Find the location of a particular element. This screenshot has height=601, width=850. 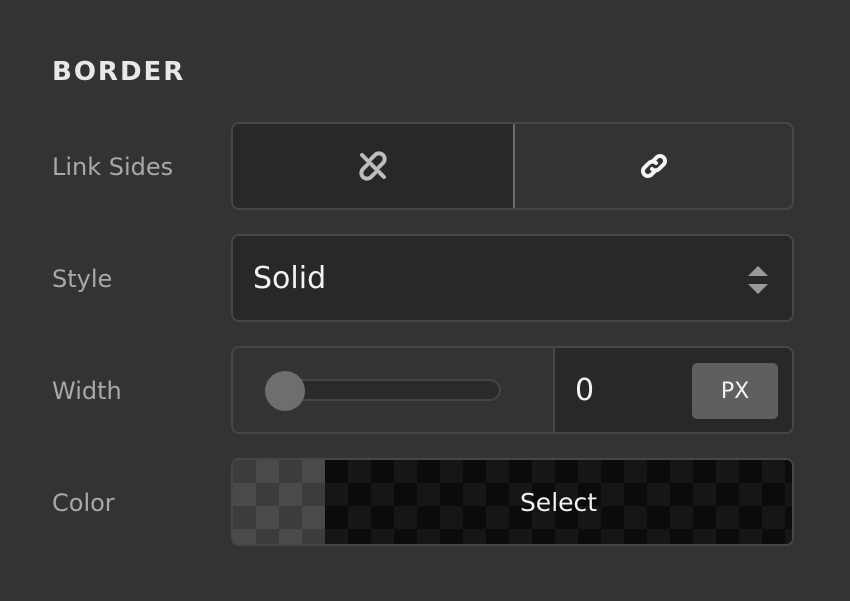

color-select-label: Select is located at coordinates (558, 502).